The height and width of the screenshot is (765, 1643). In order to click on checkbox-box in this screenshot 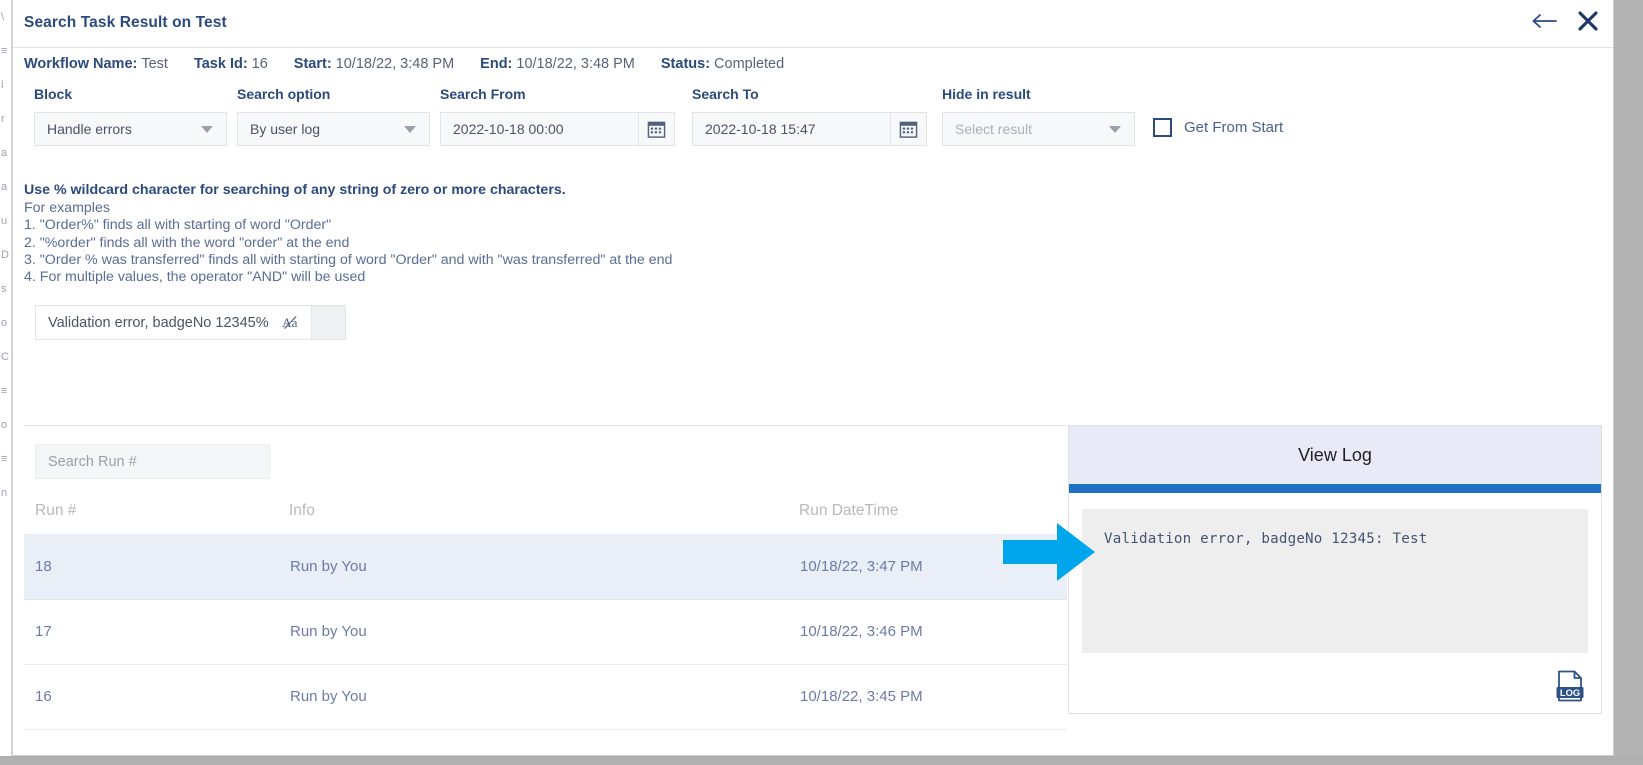, I will do `click(1162, 127)`.